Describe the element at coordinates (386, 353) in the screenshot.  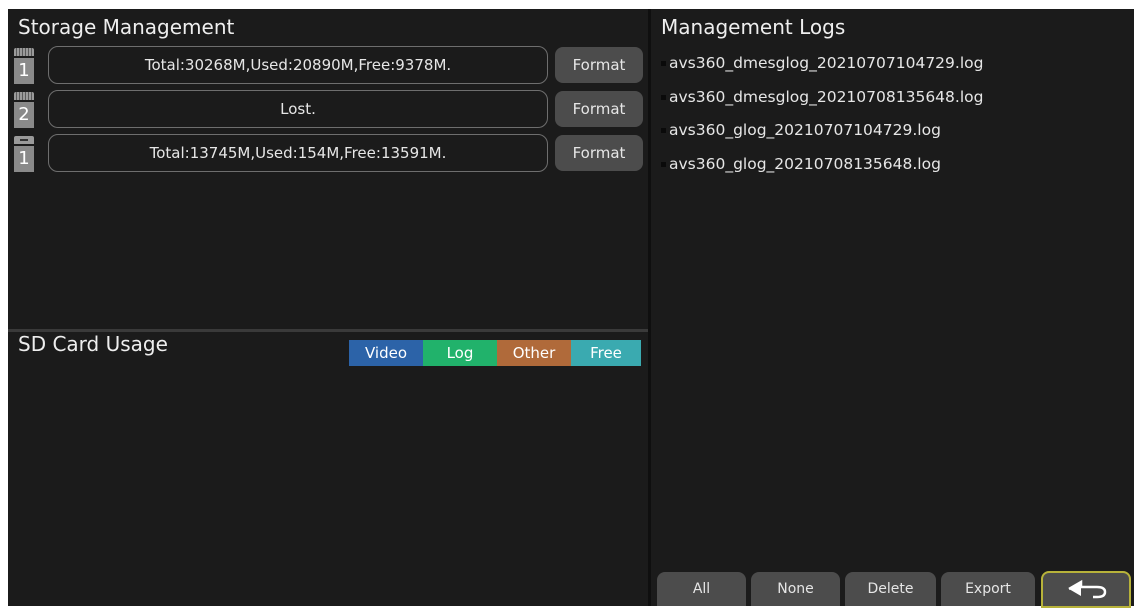
I see `legend-video: Video` at that location.